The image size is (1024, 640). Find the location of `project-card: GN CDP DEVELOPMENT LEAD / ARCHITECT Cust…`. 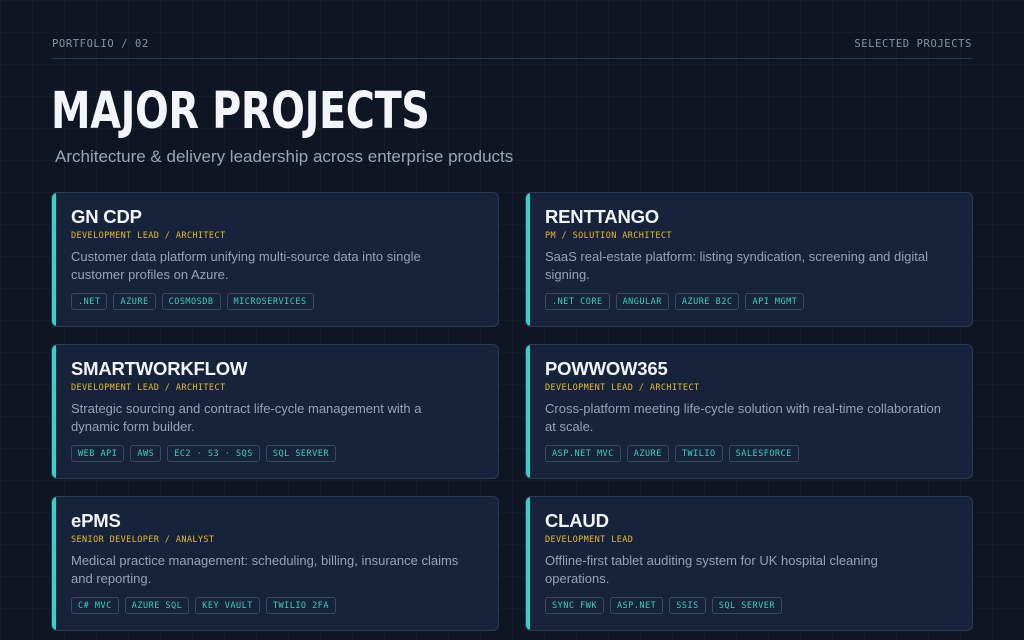

project-card: GN CDP DEVELOPMENT LEAD / ARCHITECT Cust… is located at coordinates (275, 259).